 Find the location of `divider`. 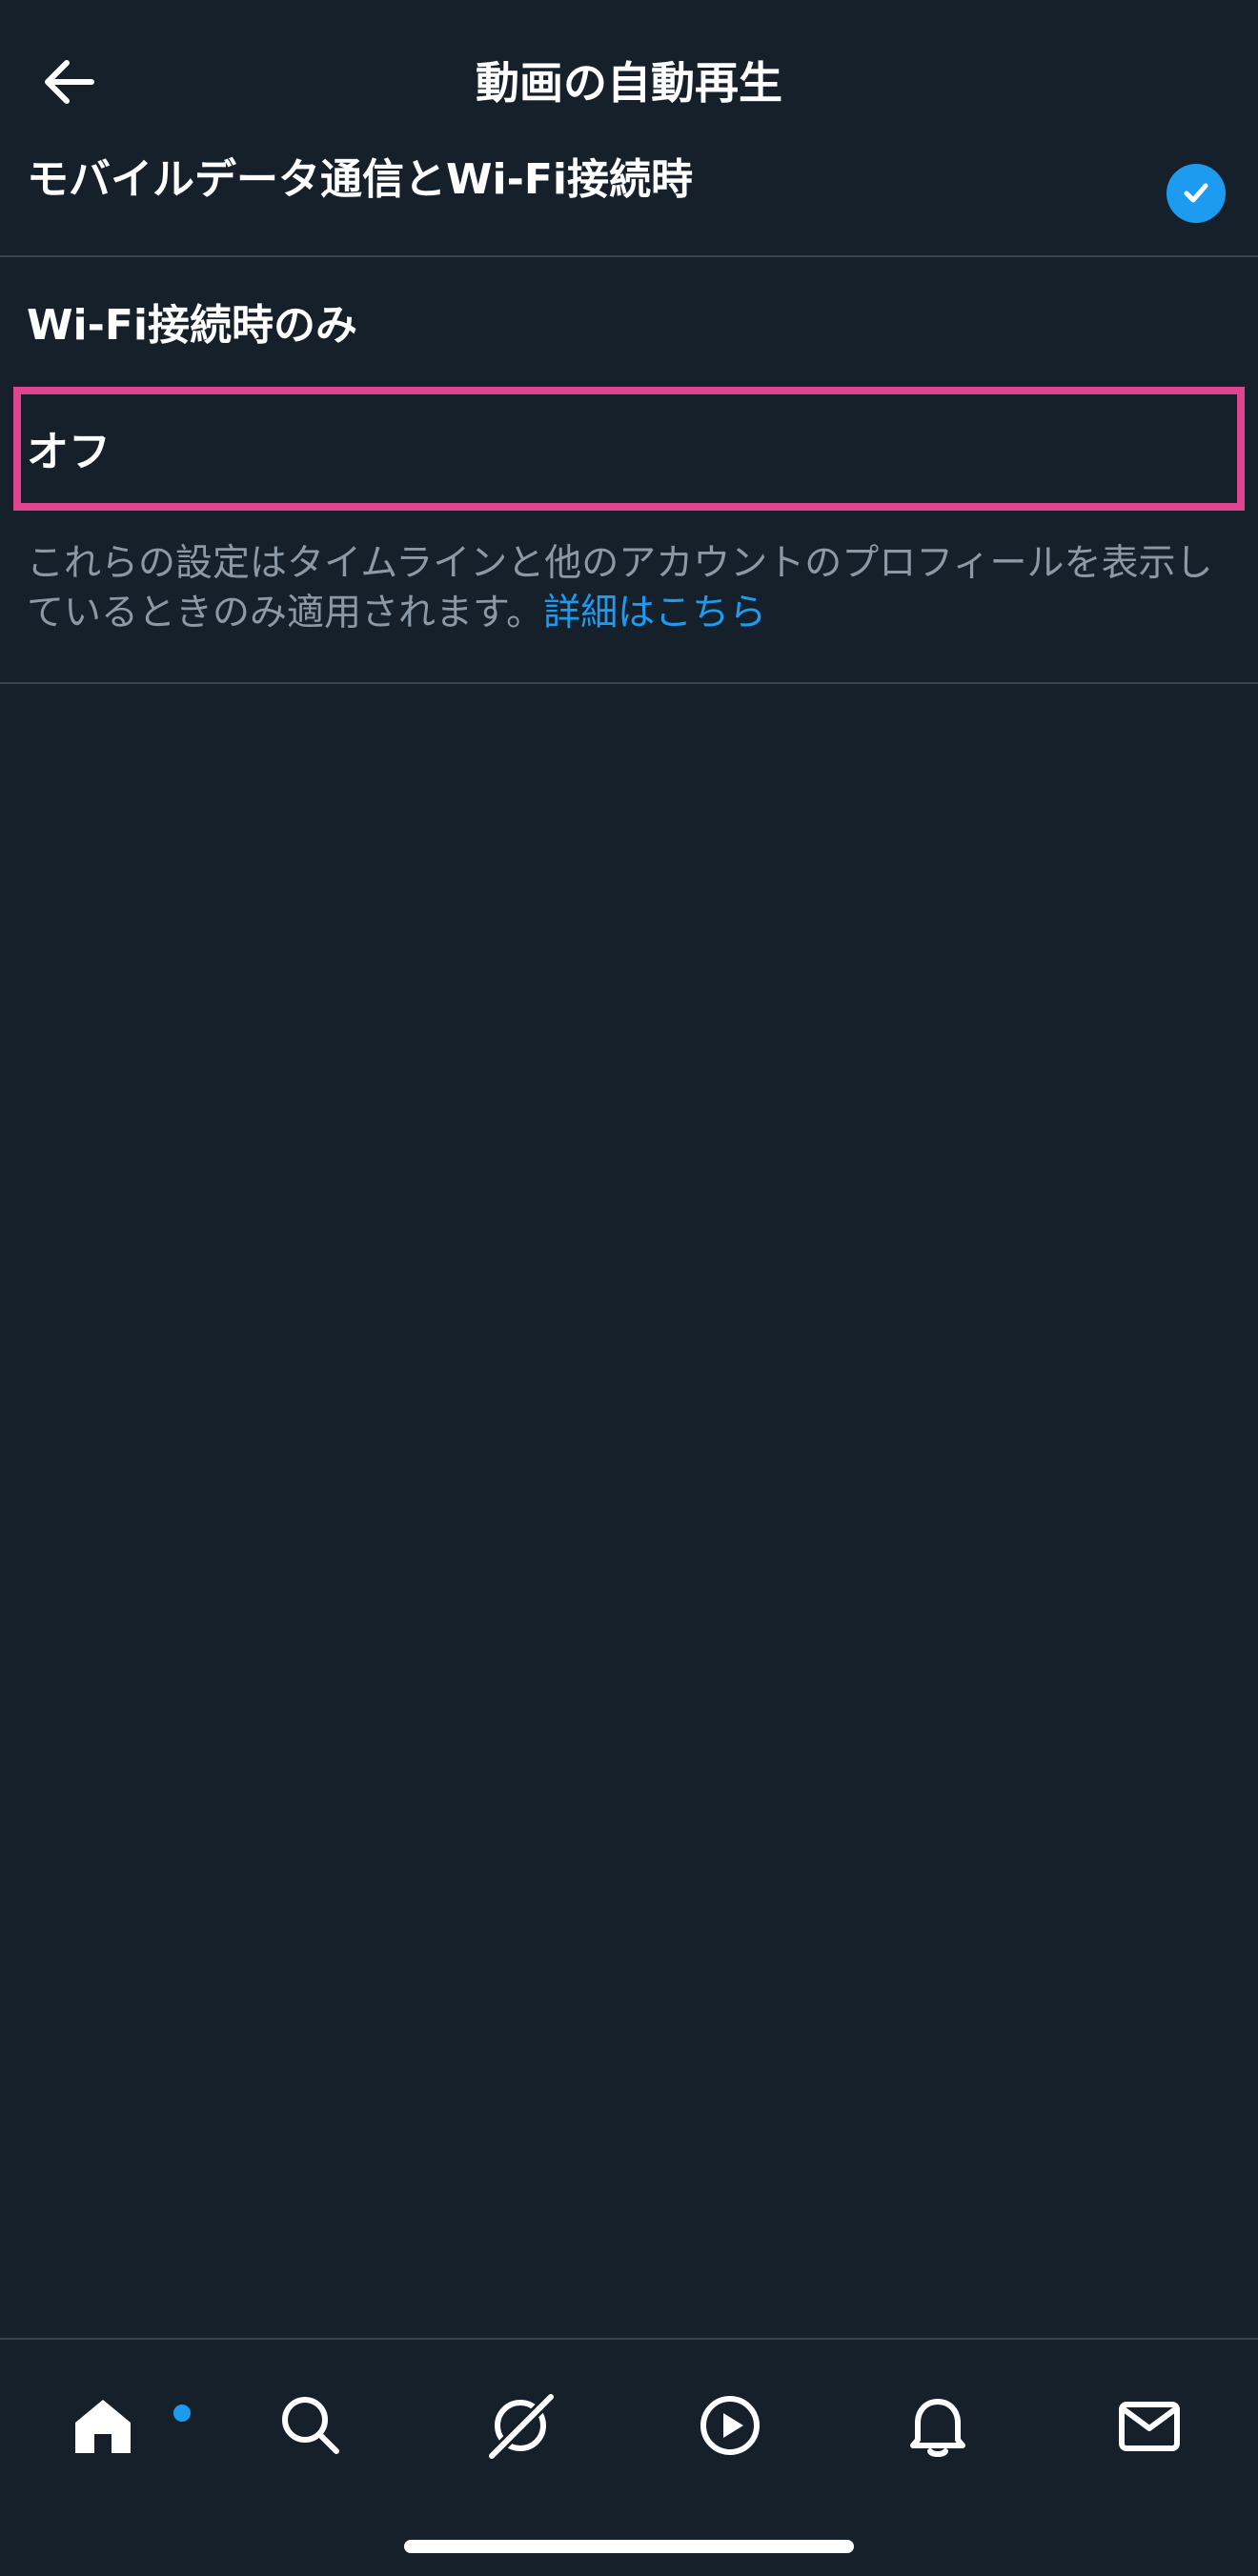

divider is located at coordinates (629, 683).